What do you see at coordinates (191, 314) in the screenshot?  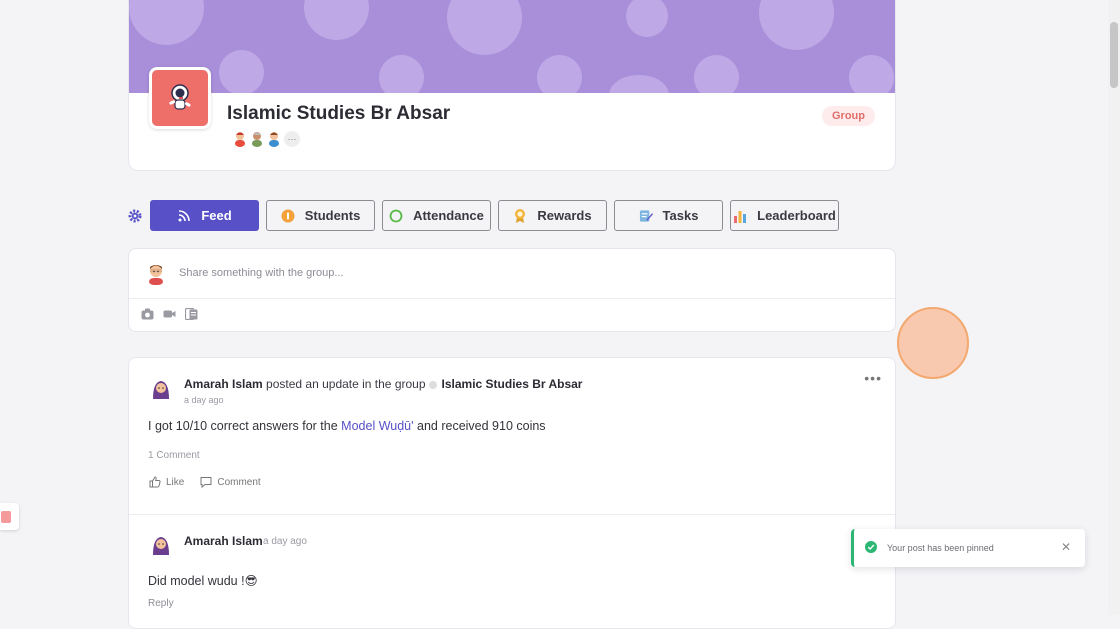 I see `document-icon` at bounding box center [191, 314].